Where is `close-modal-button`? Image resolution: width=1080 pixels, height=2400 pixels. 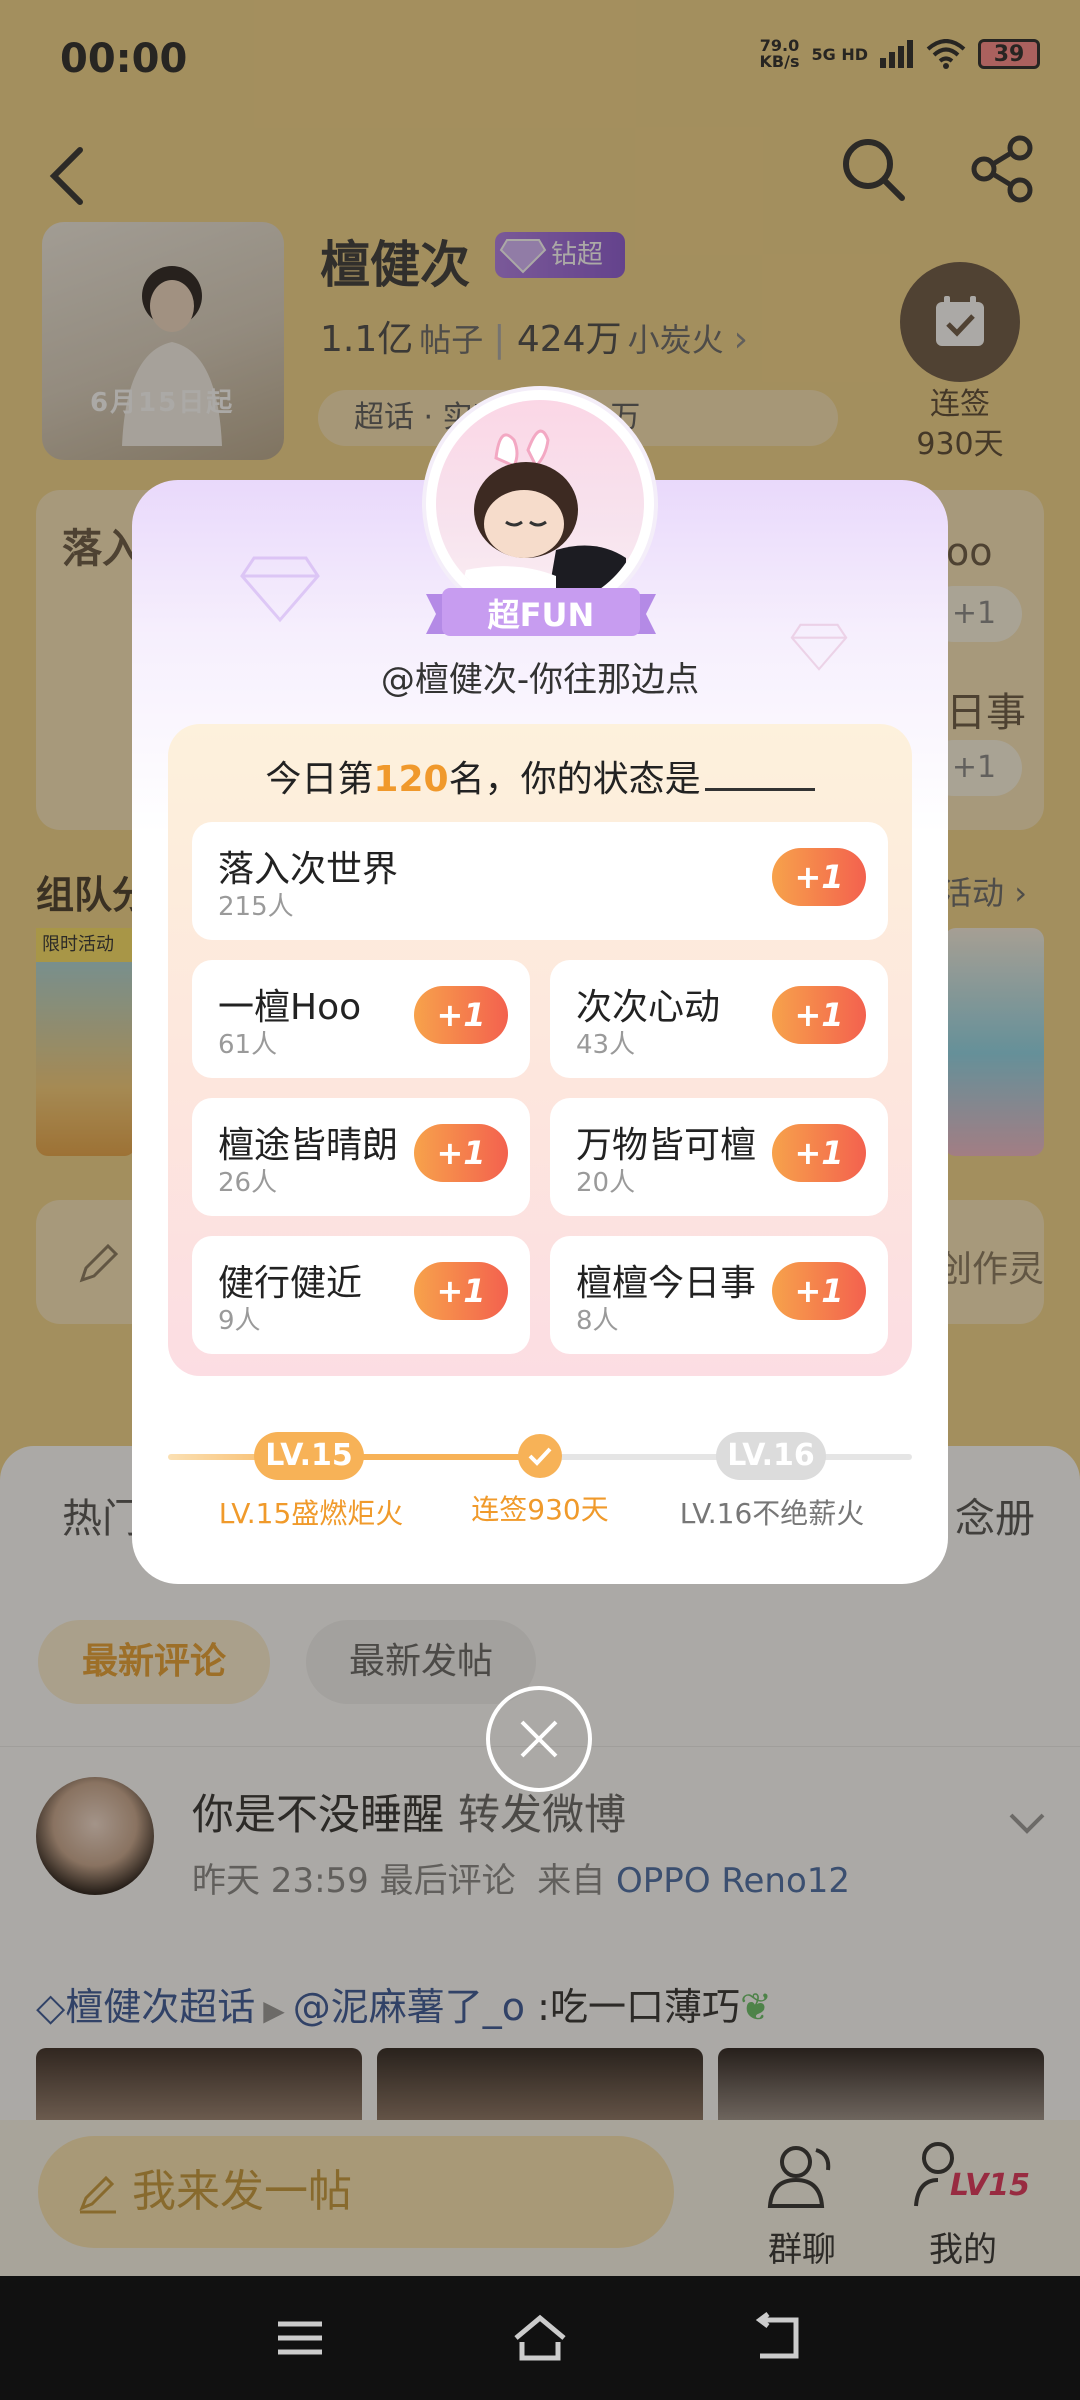 close-modal-button is located at coordinates (539, 1739).